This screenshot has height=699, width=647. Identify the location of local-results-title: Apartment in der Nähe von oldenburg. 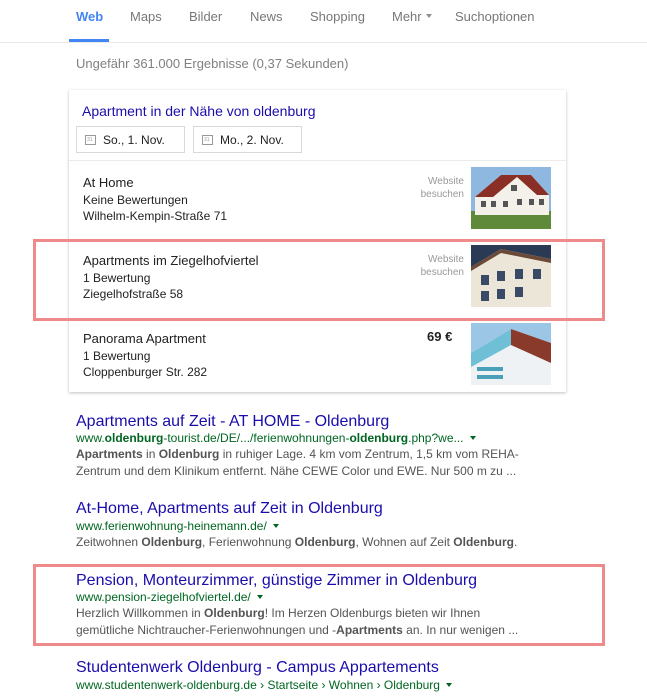
(198, 111).